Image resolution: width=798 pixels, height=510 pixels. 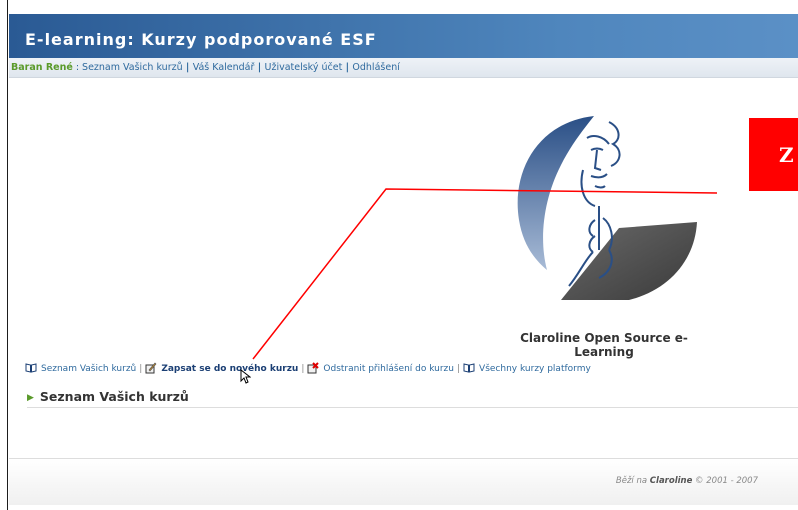 I want to click on toolbar-link-unenroll: Odstranit přihlášení do kurzu, so click(x=388, y=369).